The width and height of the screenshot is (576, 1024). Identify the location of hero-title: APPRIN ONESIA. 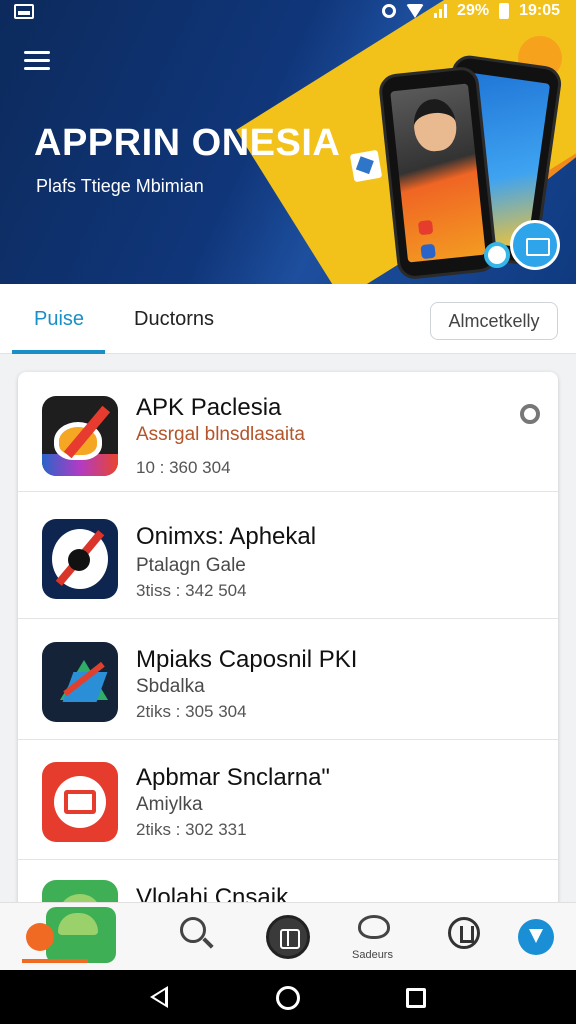
(187, 143).